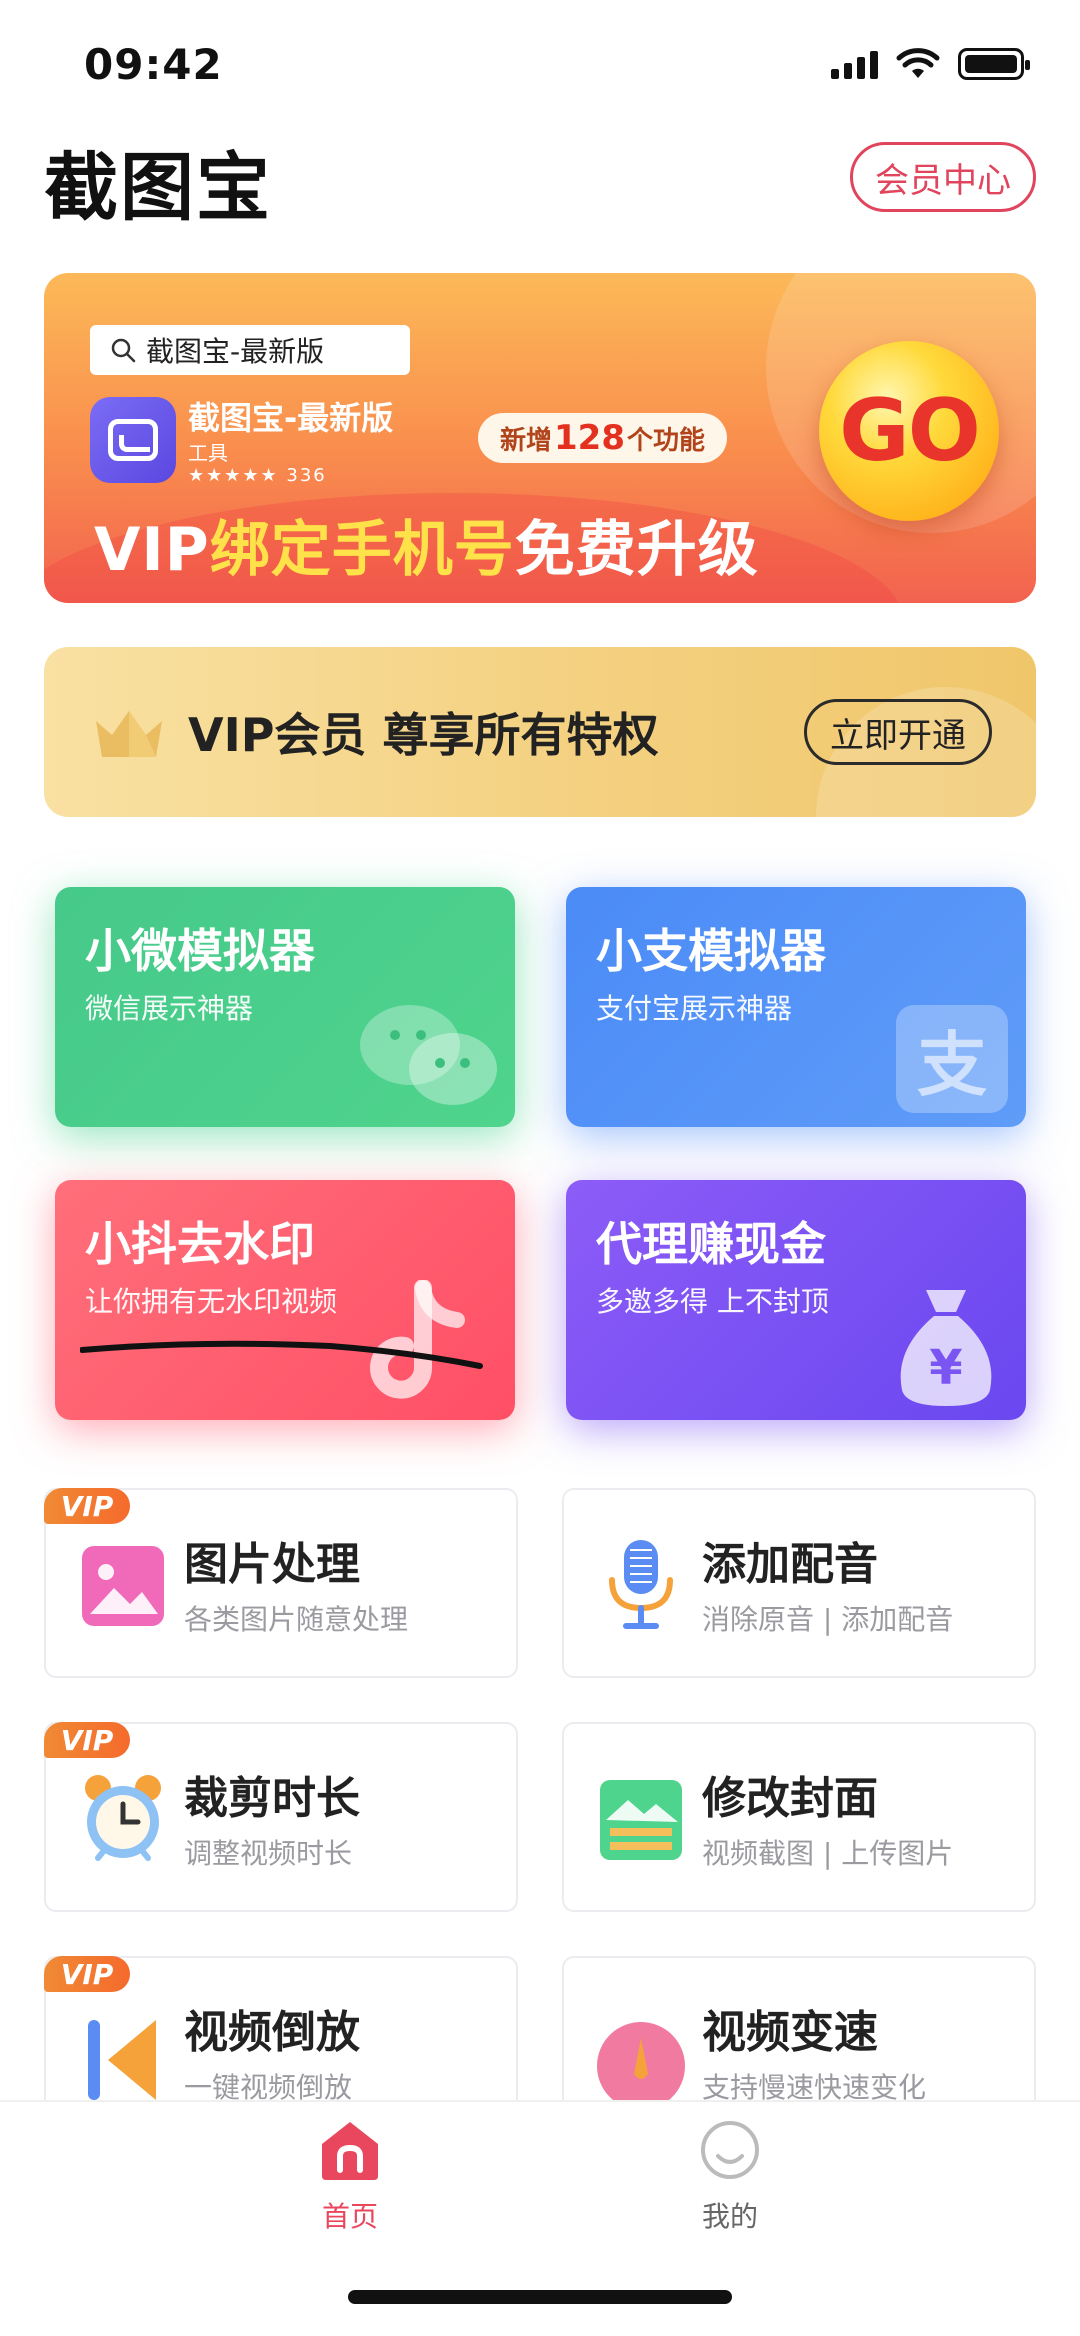  What do you see at coordinates (423, 735) in the screenshot?
I see `vip-bar-text: VIP会员 尊享所有特权` at bounding box center [423, 735].